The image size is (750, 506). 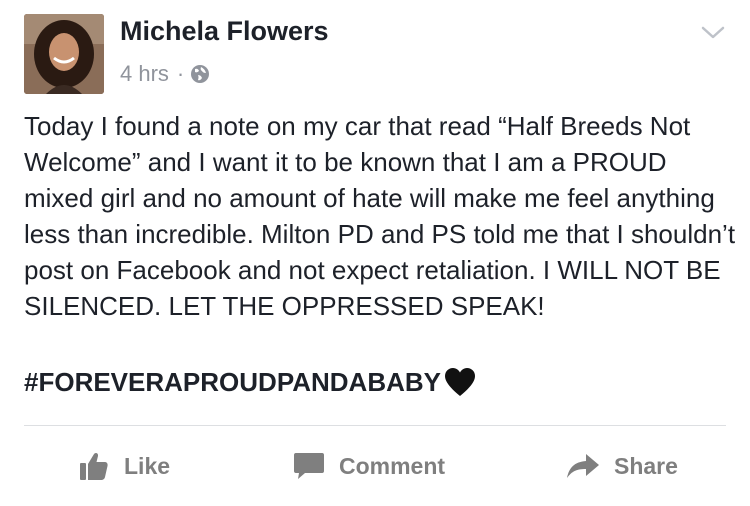 I want to click on thumbs-up-icon, so click(x=94, y=466).